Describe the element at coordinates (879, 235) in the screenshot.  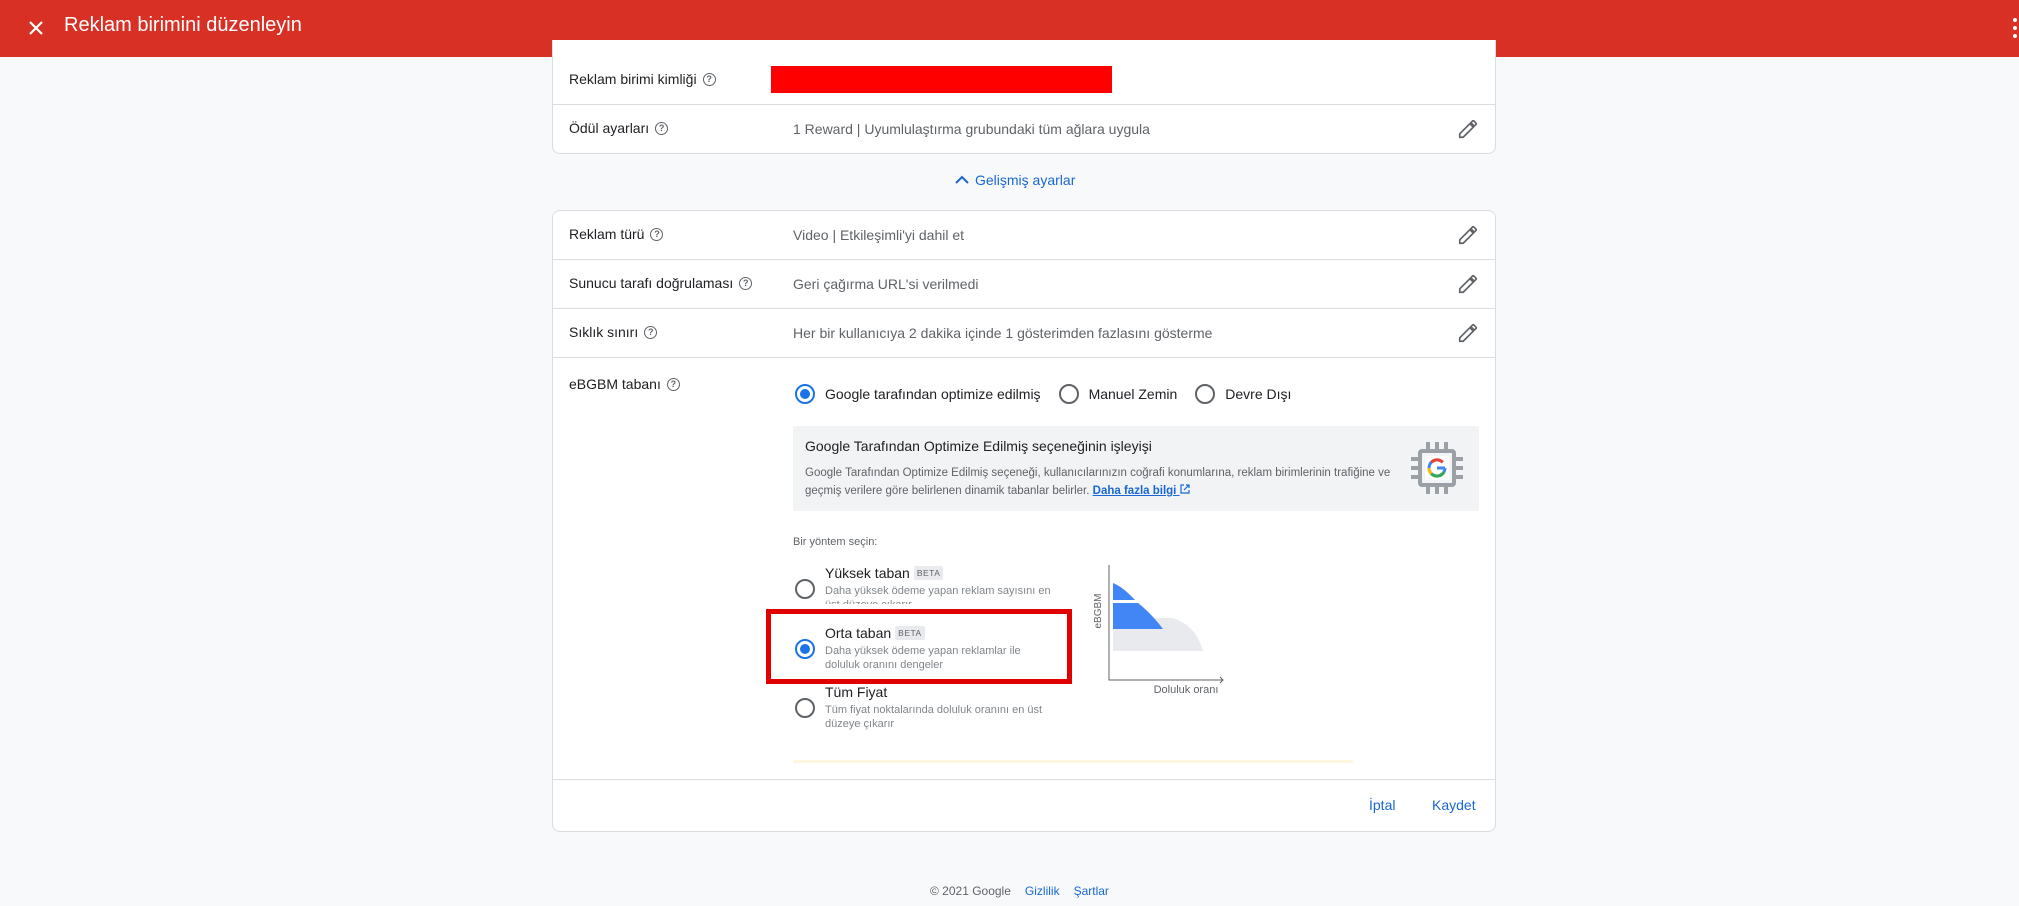
I see `ad-type-value: Video | Etkileşimli'yi dahil et` at that location.